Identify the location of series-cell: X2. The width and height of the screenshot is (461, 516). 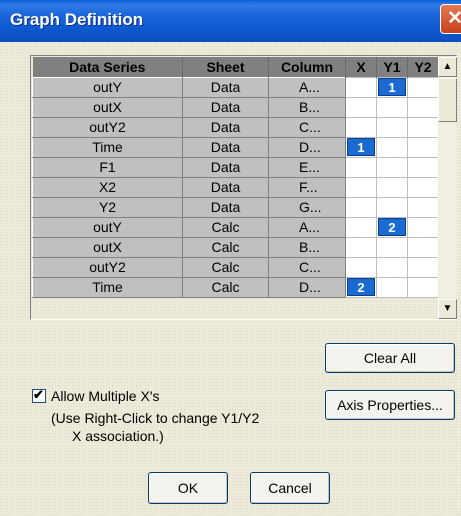
(107, 187).